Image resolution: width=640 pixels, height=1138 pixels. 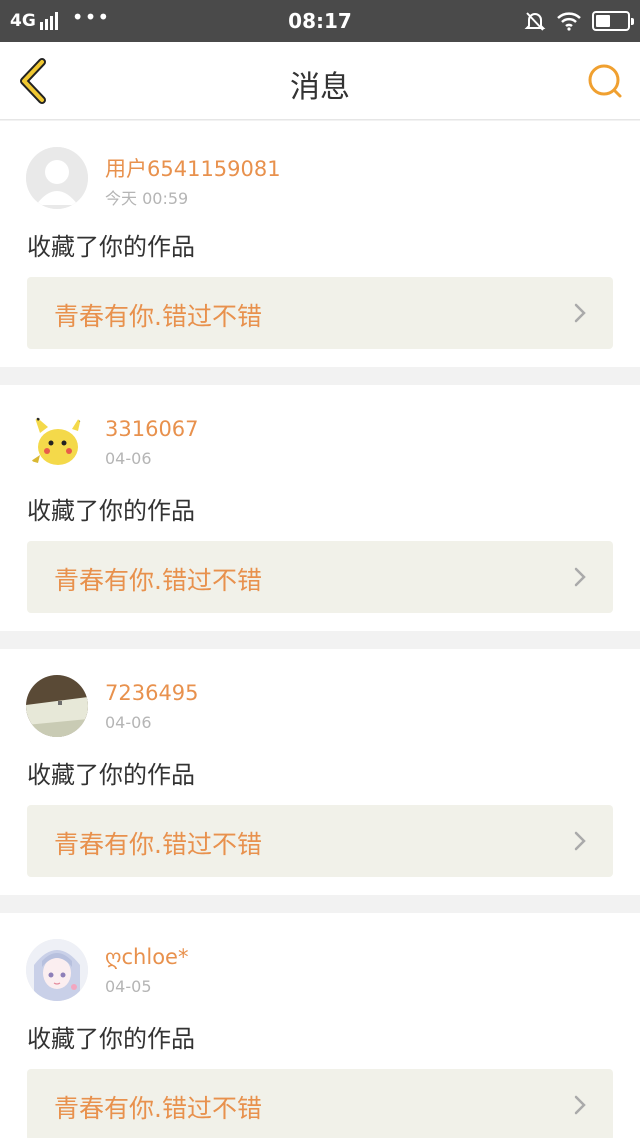 I want to click on default-avatar-icon, so click(x=57, y=178).